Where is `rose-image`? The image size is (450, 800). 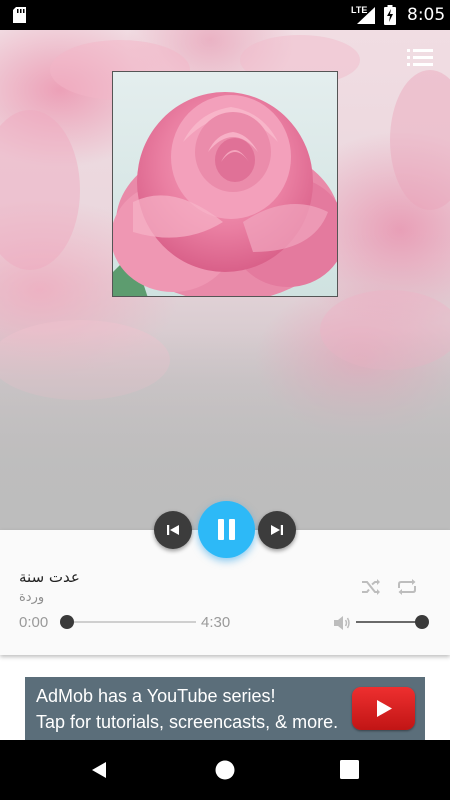 rose-image is located at coordinates (225, 184).